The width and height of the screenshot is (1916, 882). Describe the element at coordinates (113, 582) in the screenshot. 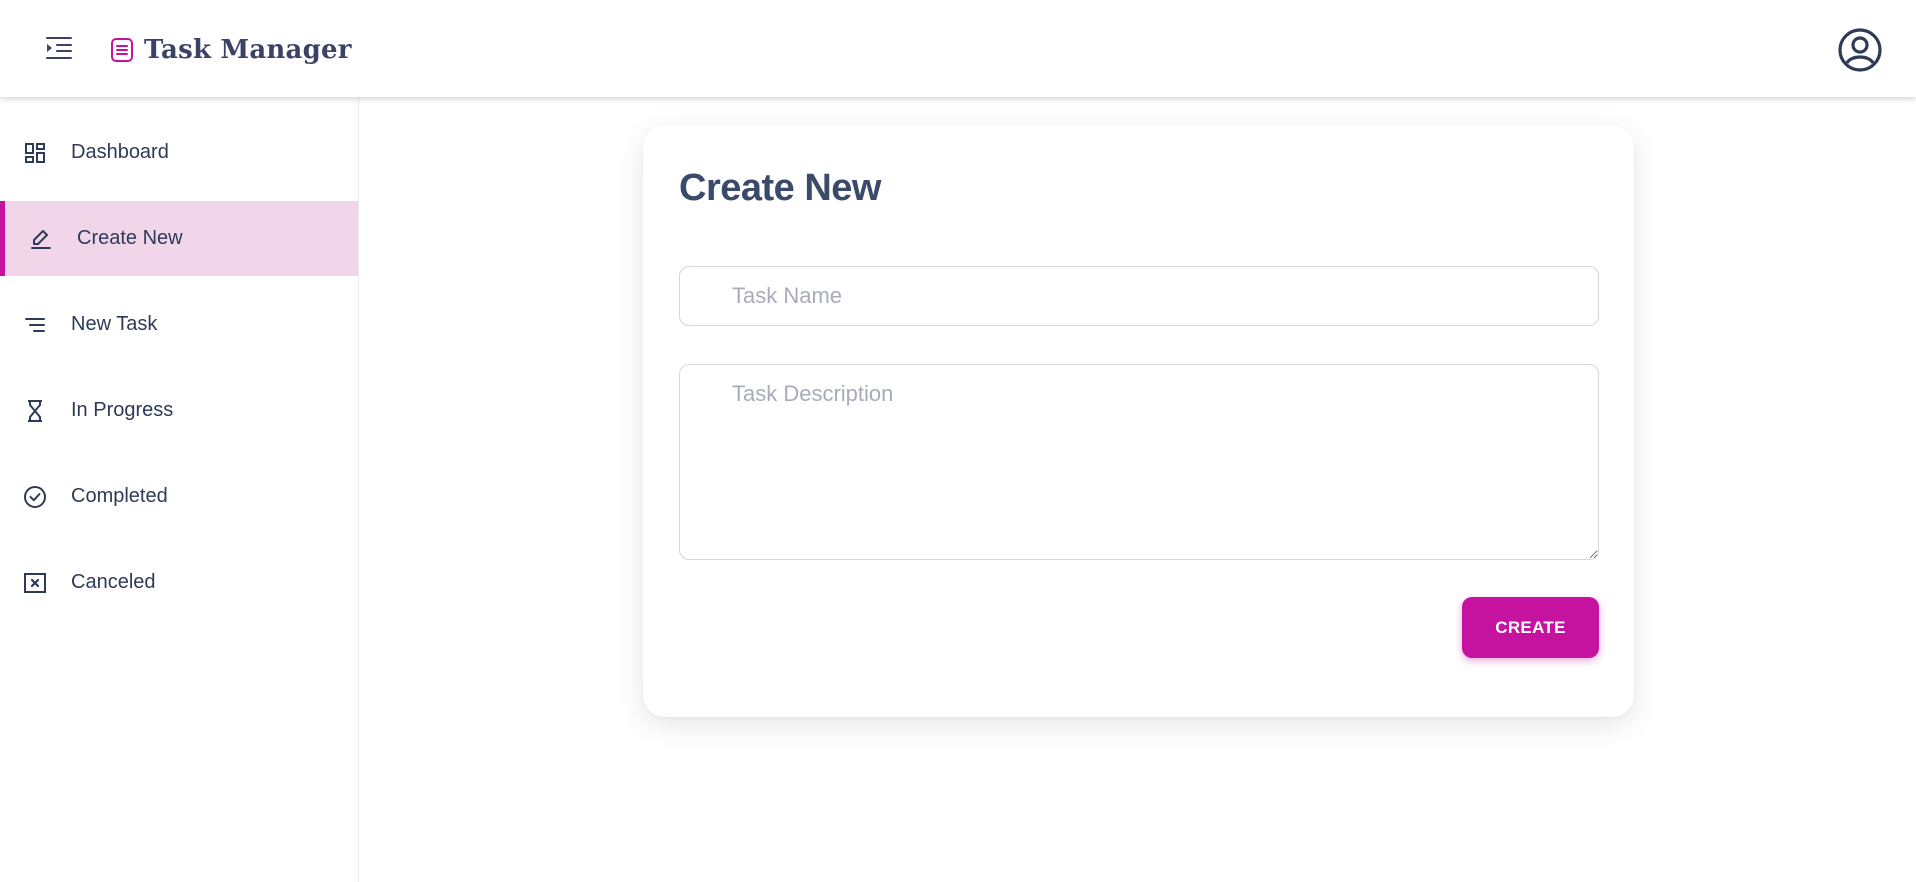

I see `sidebar-item-label: Canceled` at that location.